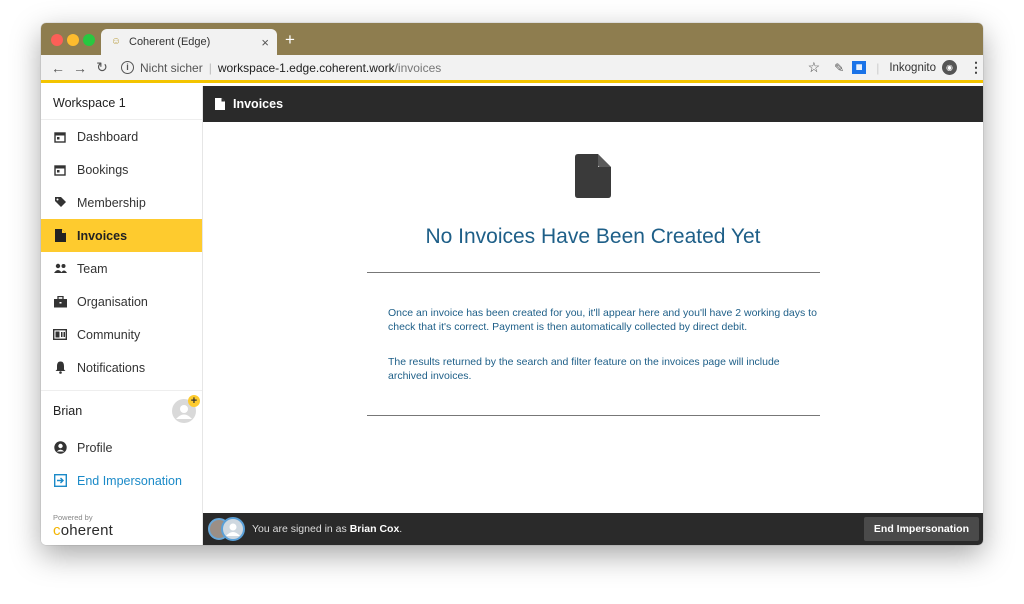 The width and height of the screenshot is (1024, 604). I want to click on sidebar-item-label: Dashboard, so click(108, 136).